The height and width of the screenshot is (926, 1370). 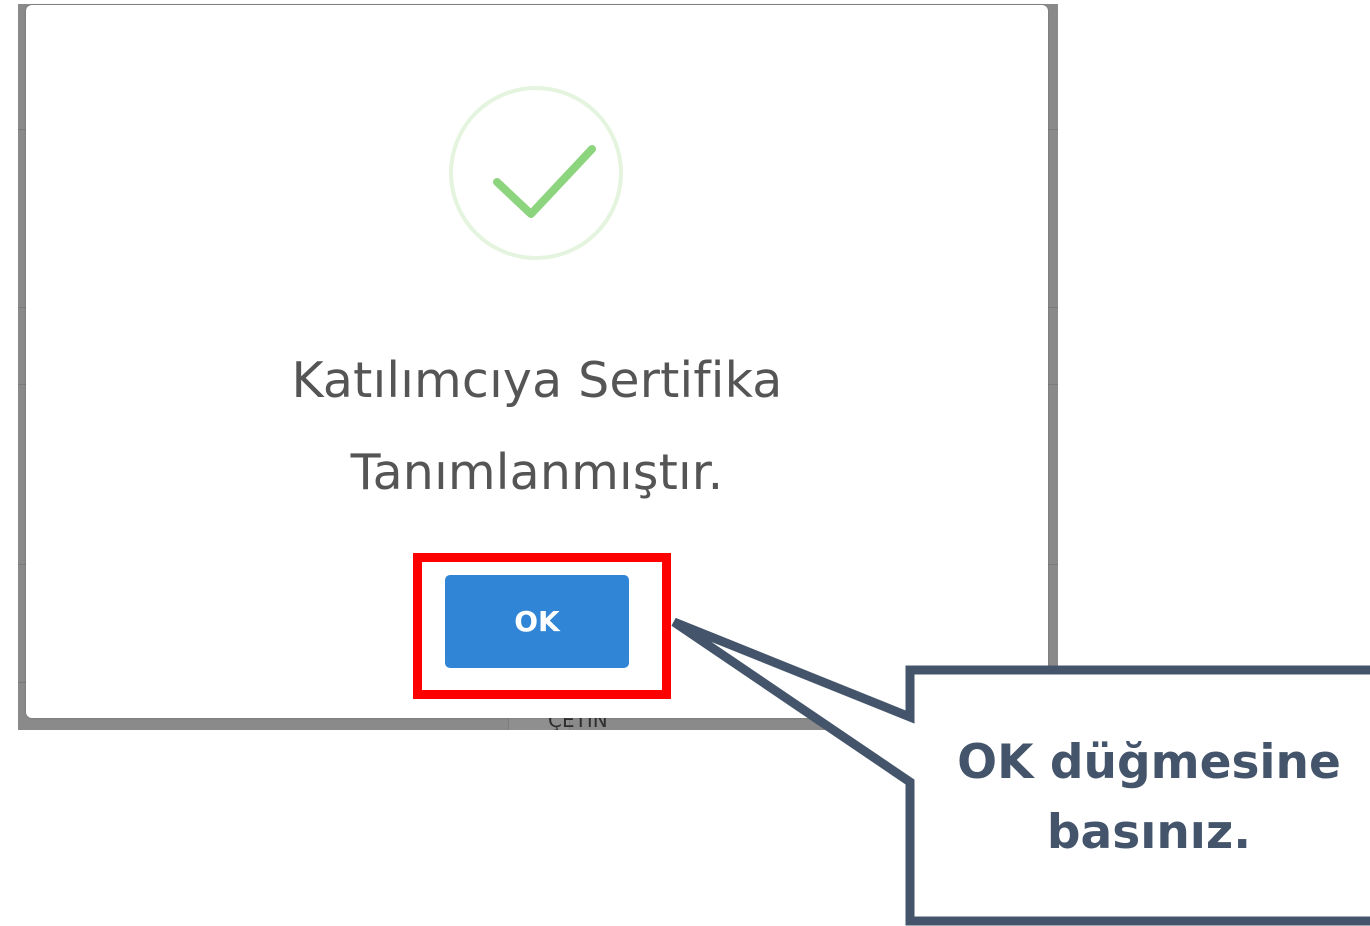 What do you see at coordinates (1149, 797) in the screenshot?
I see `callout-text-content: OK düğmesine basınız.` at bounding box center [1149, 797].